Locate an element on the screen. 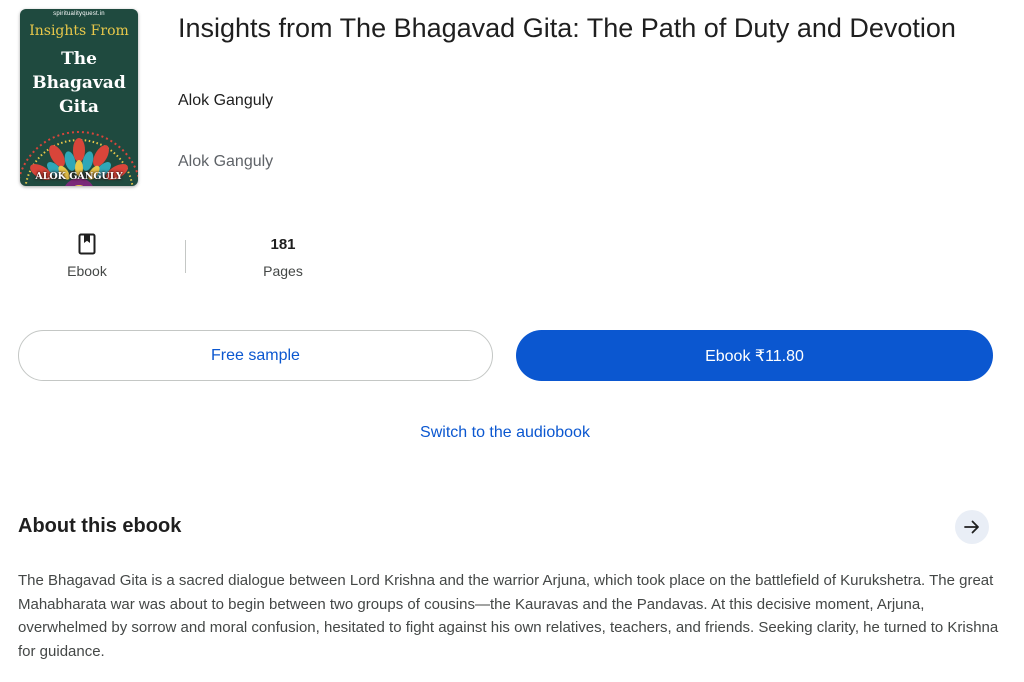  author-secondary: Alok Ganguly is located at coordinates (226, 161).